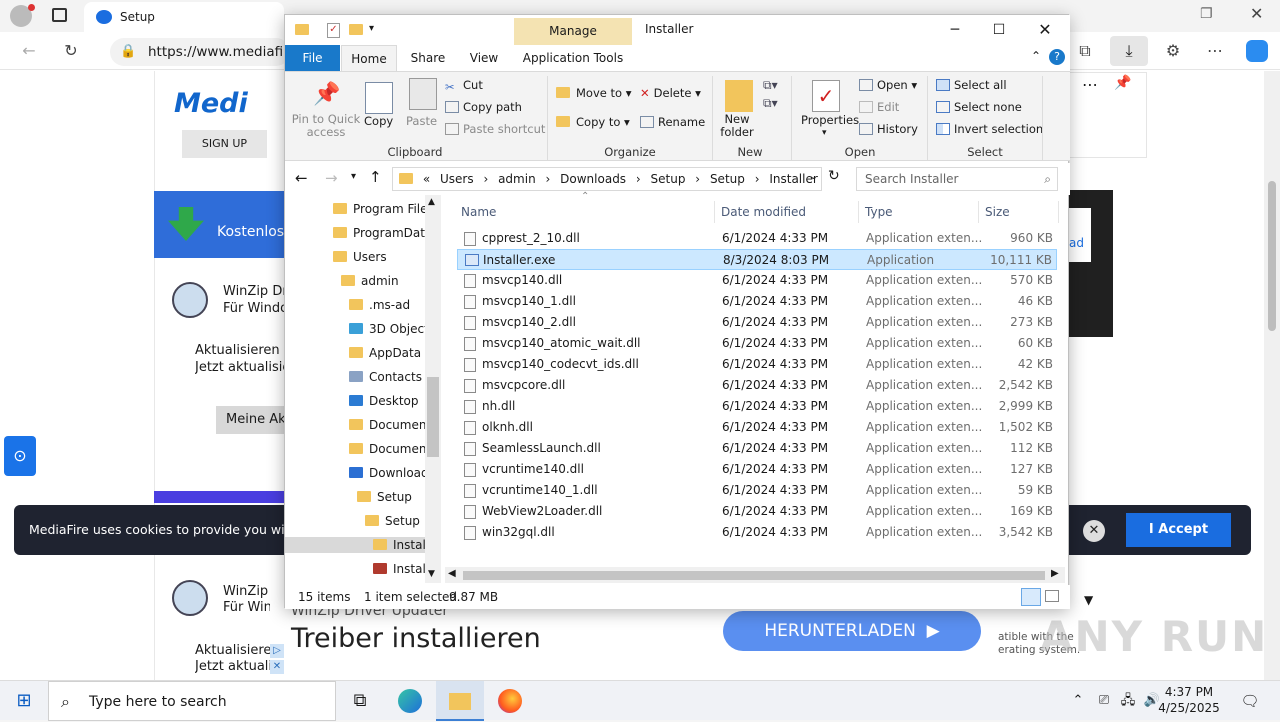 The width and height of the screenshot is (1280, 722). I want to click on right-promo-text: ad, so click(1080, 235).